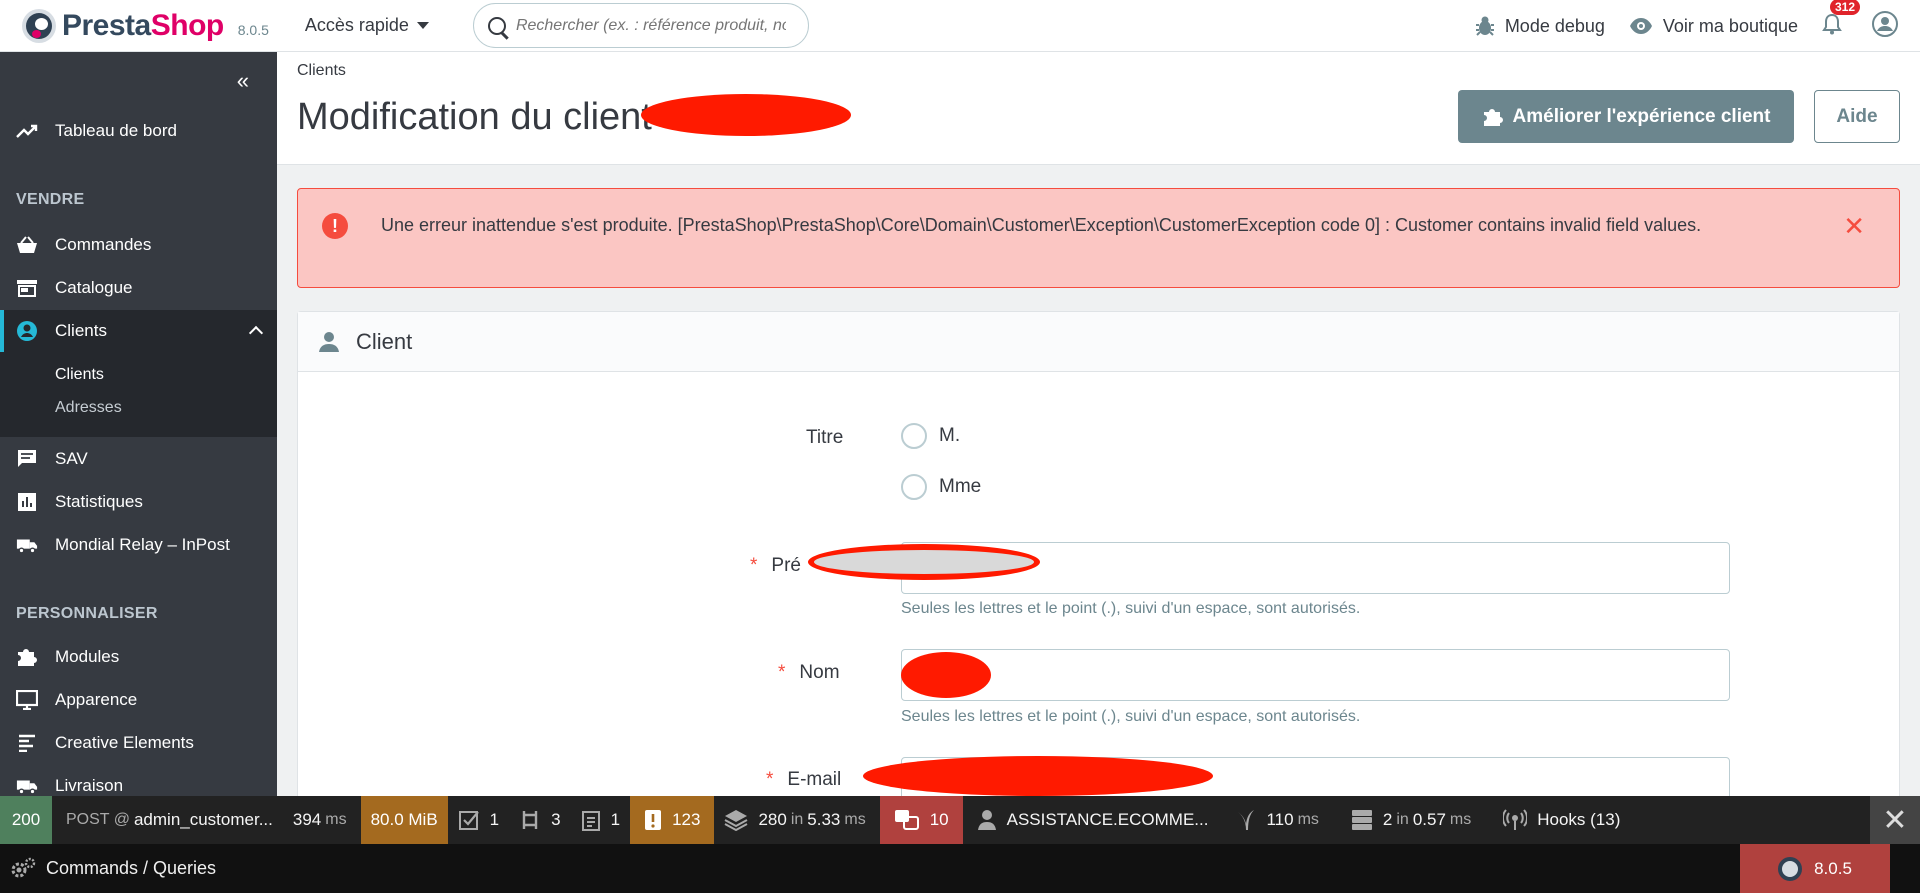  What do you see at coordinates (26, 820) in the screenshot?
I see `http-status-badge: 200` at bounding box center [26, 820].